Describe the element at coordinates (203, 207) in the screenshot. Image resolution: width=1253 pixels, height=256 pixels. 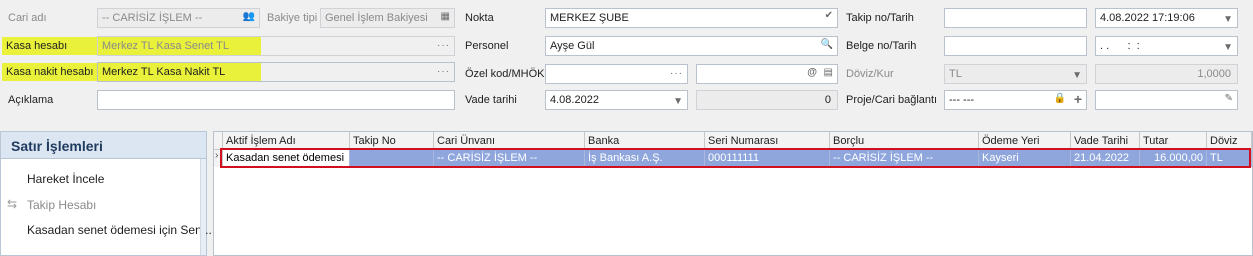
I see `panel-scrollbar` at that location.